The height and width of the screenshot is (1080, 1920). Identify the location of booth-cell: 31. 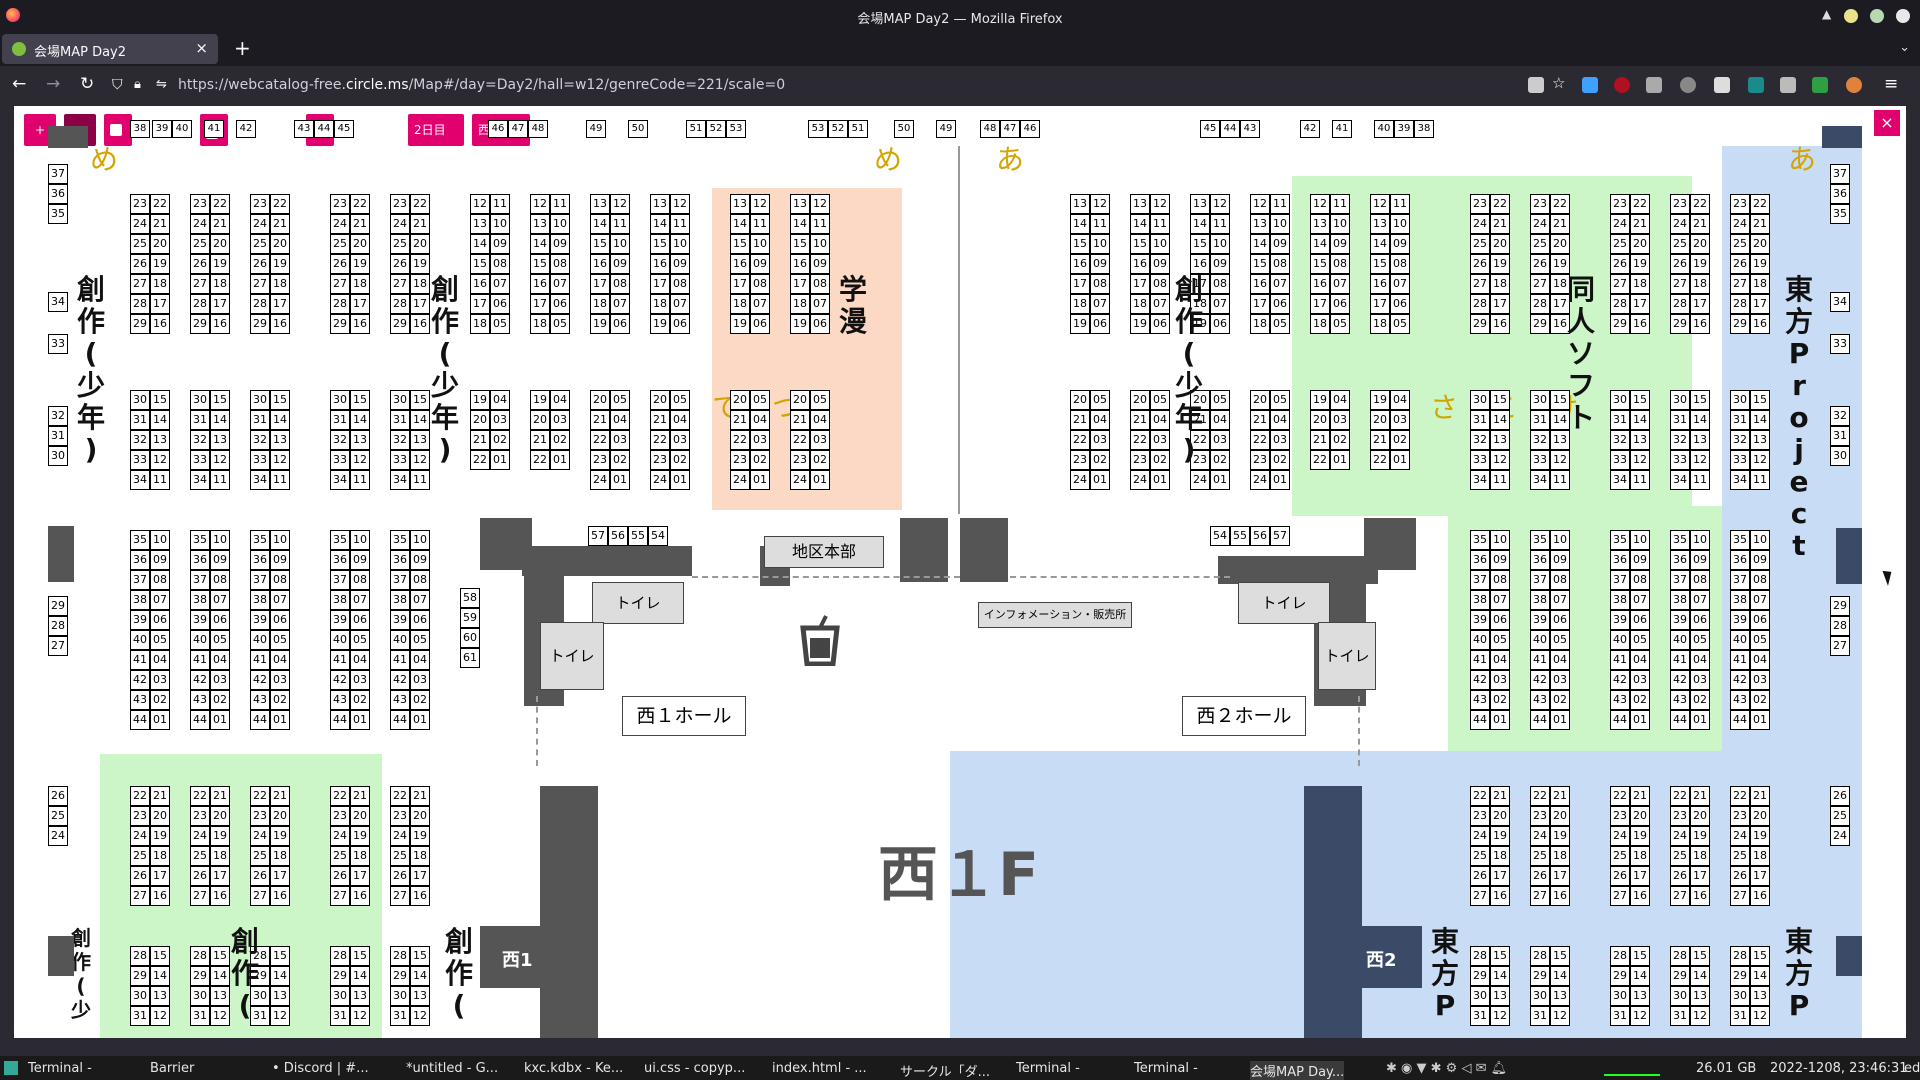
(140, 420).